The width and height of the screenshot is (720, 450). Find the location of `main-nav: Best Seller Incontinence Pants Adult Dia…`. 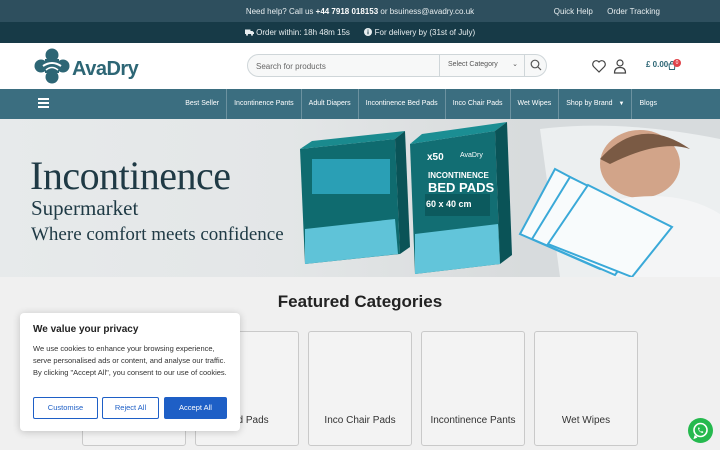

main-nav: Best Seller Incontinence Pants Adult Dia… is located at coordinates (360, 104).